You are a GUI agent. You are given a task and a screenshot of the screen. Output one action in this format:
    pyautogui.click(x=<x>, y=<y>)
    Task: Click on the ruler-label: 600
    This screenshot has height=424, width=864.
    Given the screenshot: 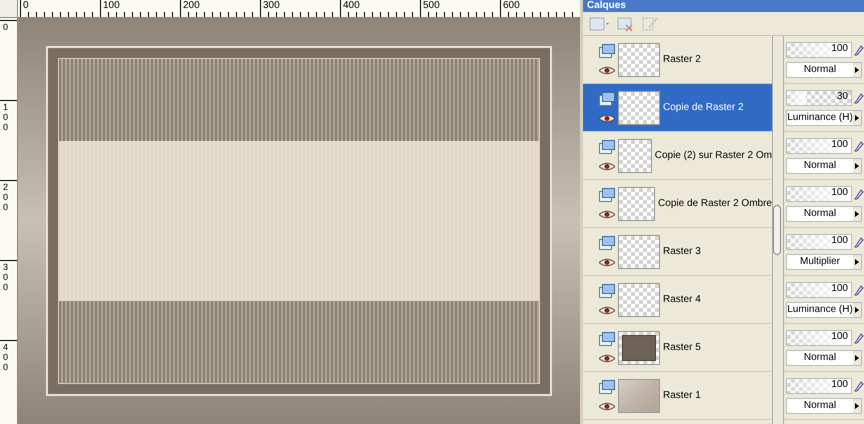 What is the action you would take?
    pyautogui.click(x=511, y=6)
    